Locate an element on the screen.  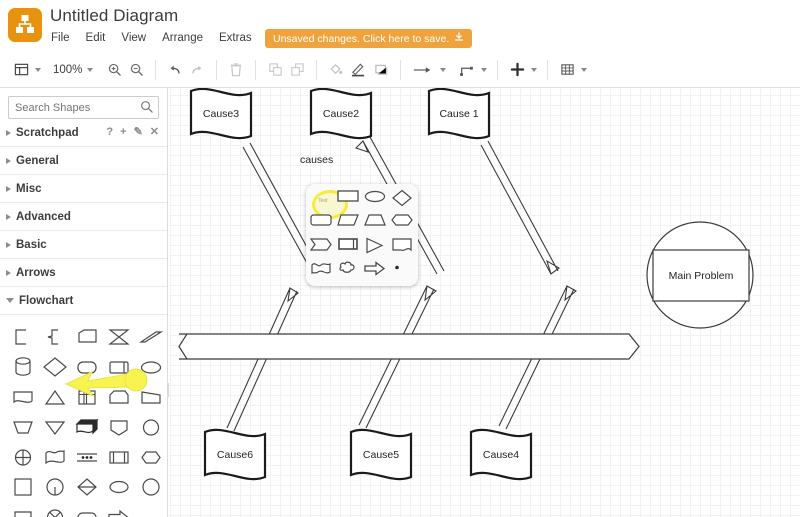
view-dropdown-caret is located at coordinates (38, 69).